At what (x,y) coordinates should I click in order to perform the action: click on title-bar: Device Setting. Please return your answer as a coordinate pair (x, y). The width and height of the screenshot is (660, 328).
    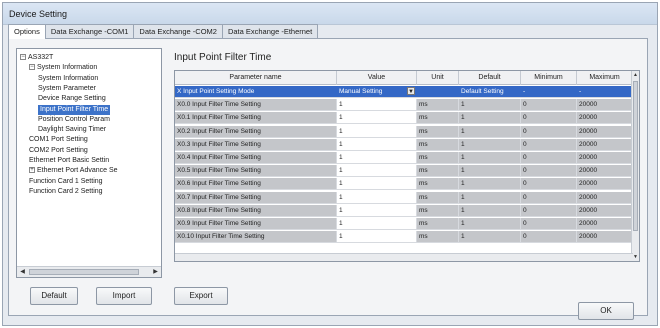
    Looking at the image, I should click on (330, 14).